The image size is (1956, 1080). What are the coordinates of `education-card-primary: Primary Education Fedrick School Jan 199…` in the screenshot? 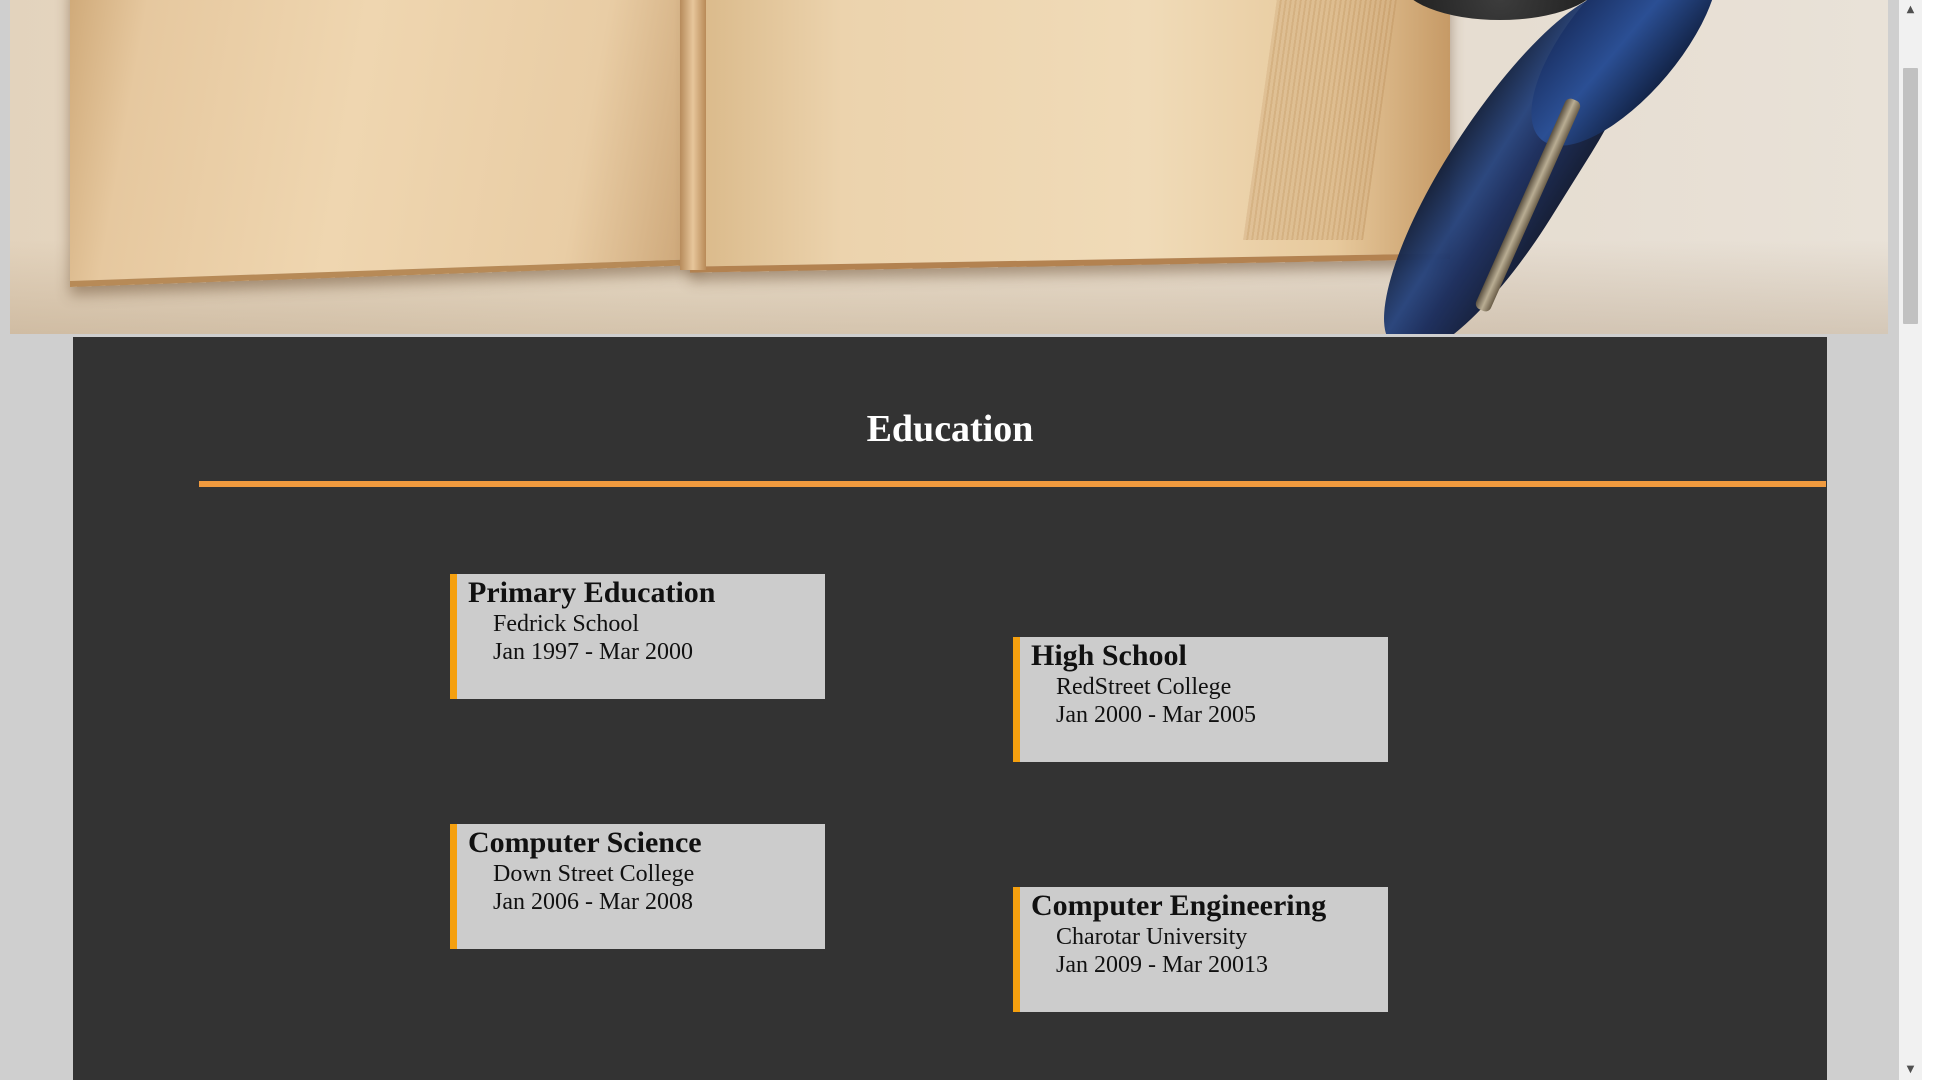 It's located at (637, 636).